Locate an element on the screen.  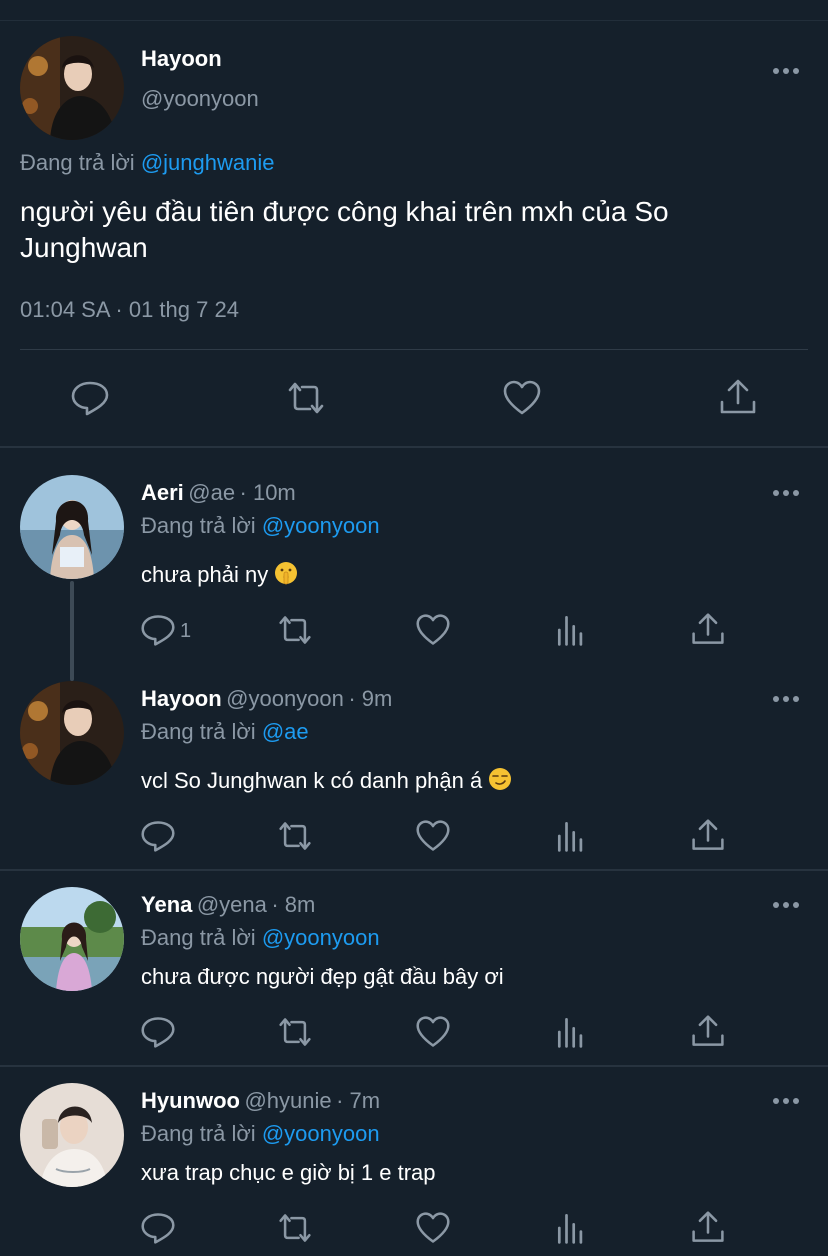
reply-context: Đang trả lời @ae is located at coordinates (225, 732).